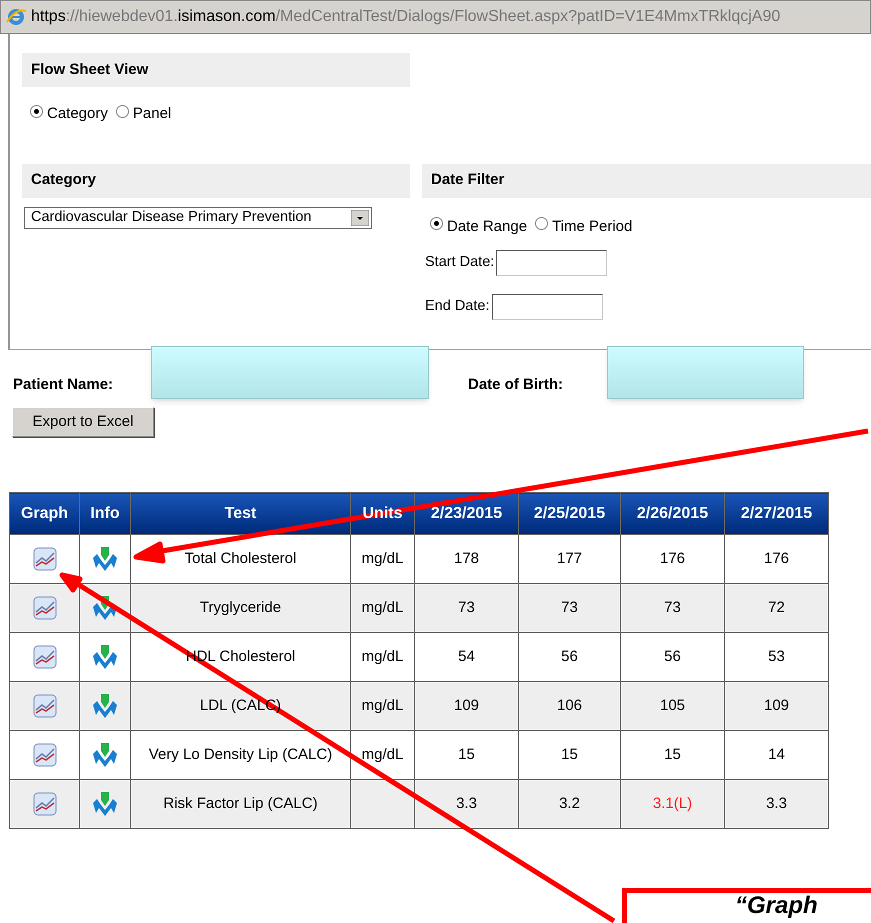  What do you see at coordinates (457, 306) in the screenshot?
I see `field-label: End Date:` at bounding box center [457, 306].